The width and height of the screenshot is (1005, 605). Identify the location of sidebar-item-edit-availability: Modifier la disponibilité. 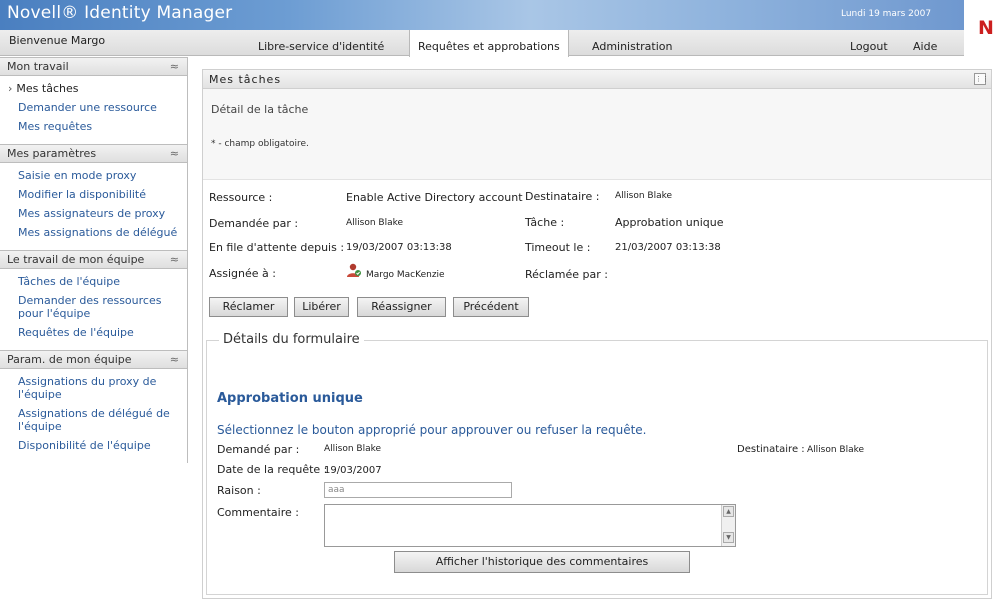
(93, 194).